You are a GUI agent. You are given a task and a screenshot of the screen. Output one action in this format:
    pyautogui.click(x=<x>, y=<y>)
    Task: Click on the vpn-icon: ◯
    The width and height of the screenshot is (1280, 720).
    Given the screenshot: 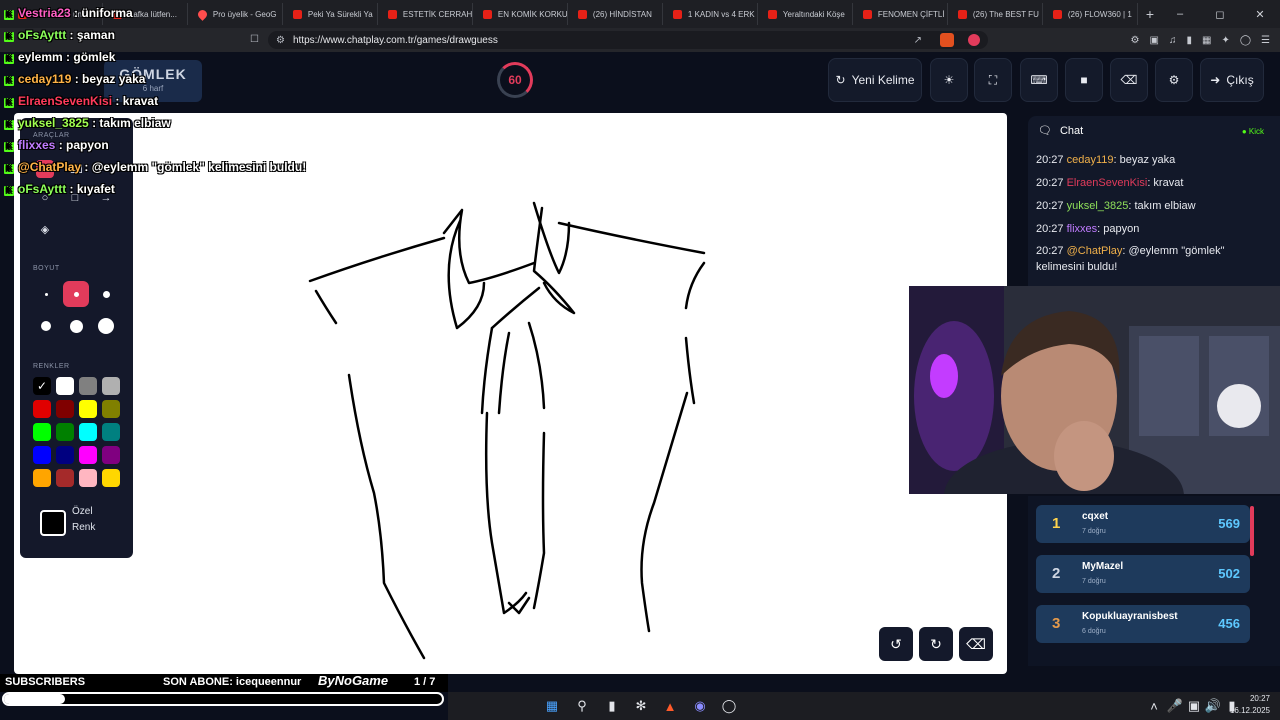 What is the action you would take?
    pyautogui.click(x=1245, y=40)
    